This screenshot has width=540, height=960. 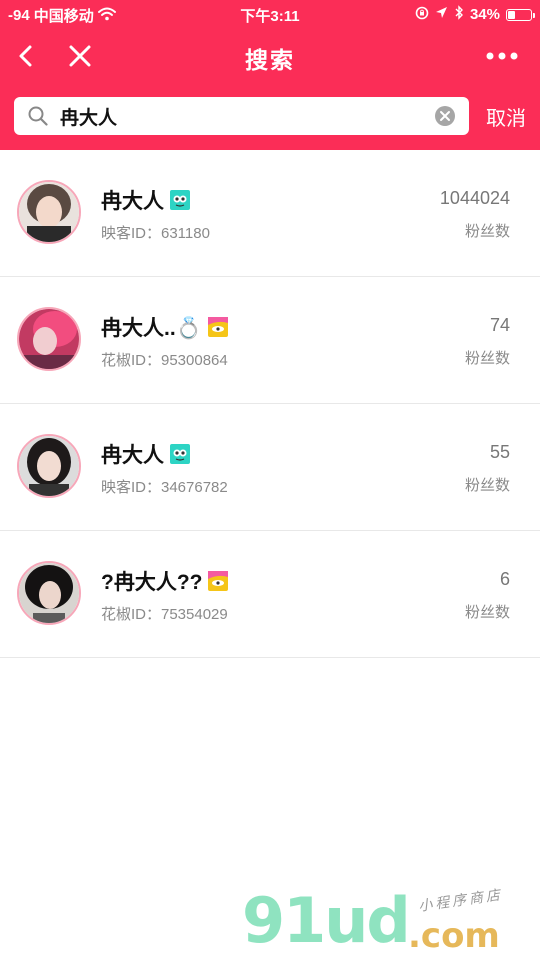 What do you see at coordinates (422, 15) in the screenshot?
I see `rotation-lock-icon` at bounding box center [422, 15].